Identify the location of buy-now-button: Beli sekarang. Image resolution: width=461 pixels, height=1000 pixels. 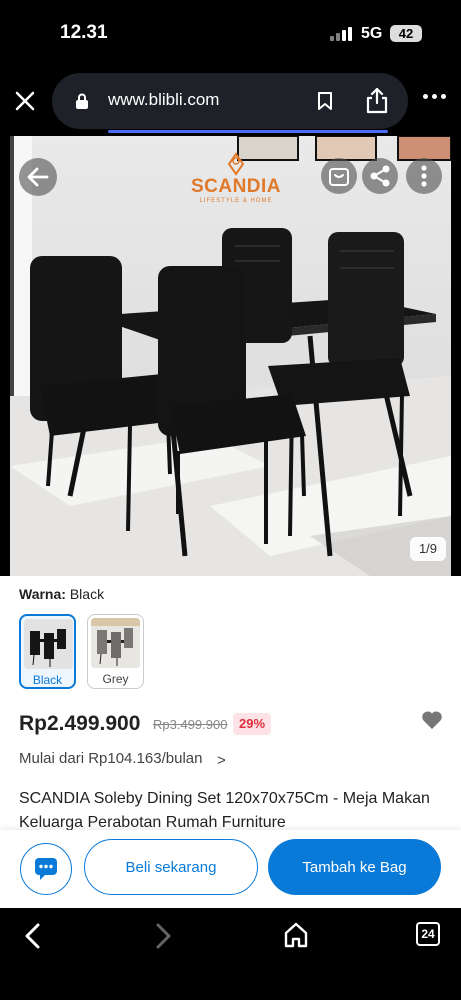
(171, 867).